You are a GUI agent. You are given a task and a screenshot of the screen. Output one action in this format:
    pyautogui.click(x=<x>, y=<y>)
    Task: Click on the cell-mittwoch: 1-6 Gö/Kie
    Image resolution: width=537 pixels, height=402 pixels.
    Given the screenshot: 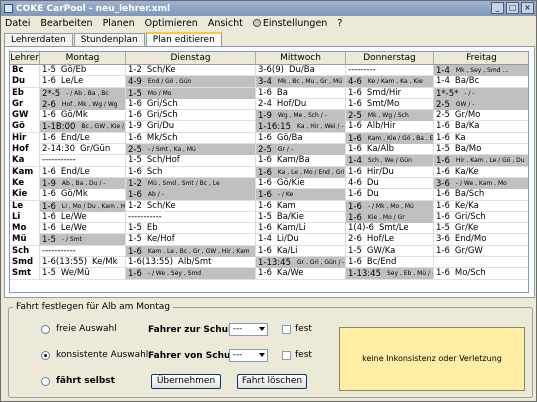 What is the action you would take?
    pyautogui.click(x=301, y=183)
    